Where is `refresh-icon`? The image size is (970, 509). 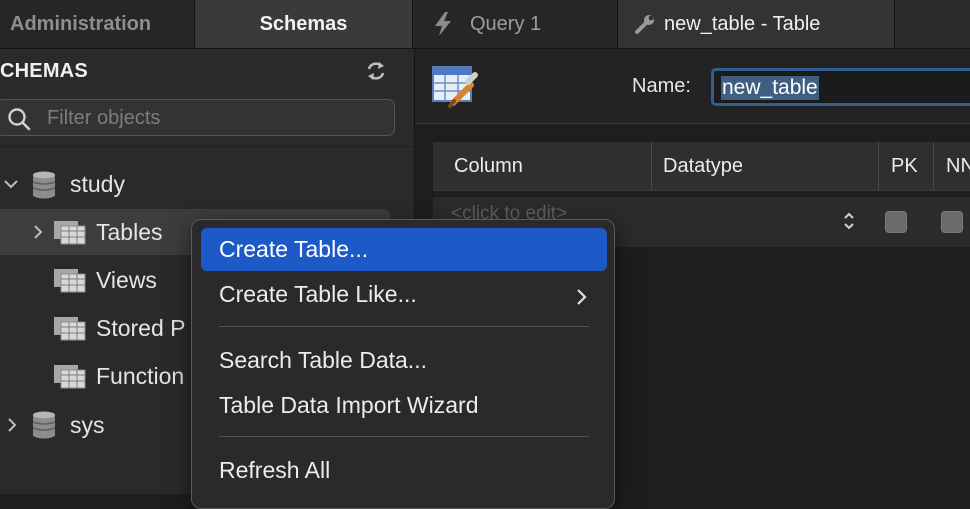
refresh-icon is located at coordinates (376, 71).